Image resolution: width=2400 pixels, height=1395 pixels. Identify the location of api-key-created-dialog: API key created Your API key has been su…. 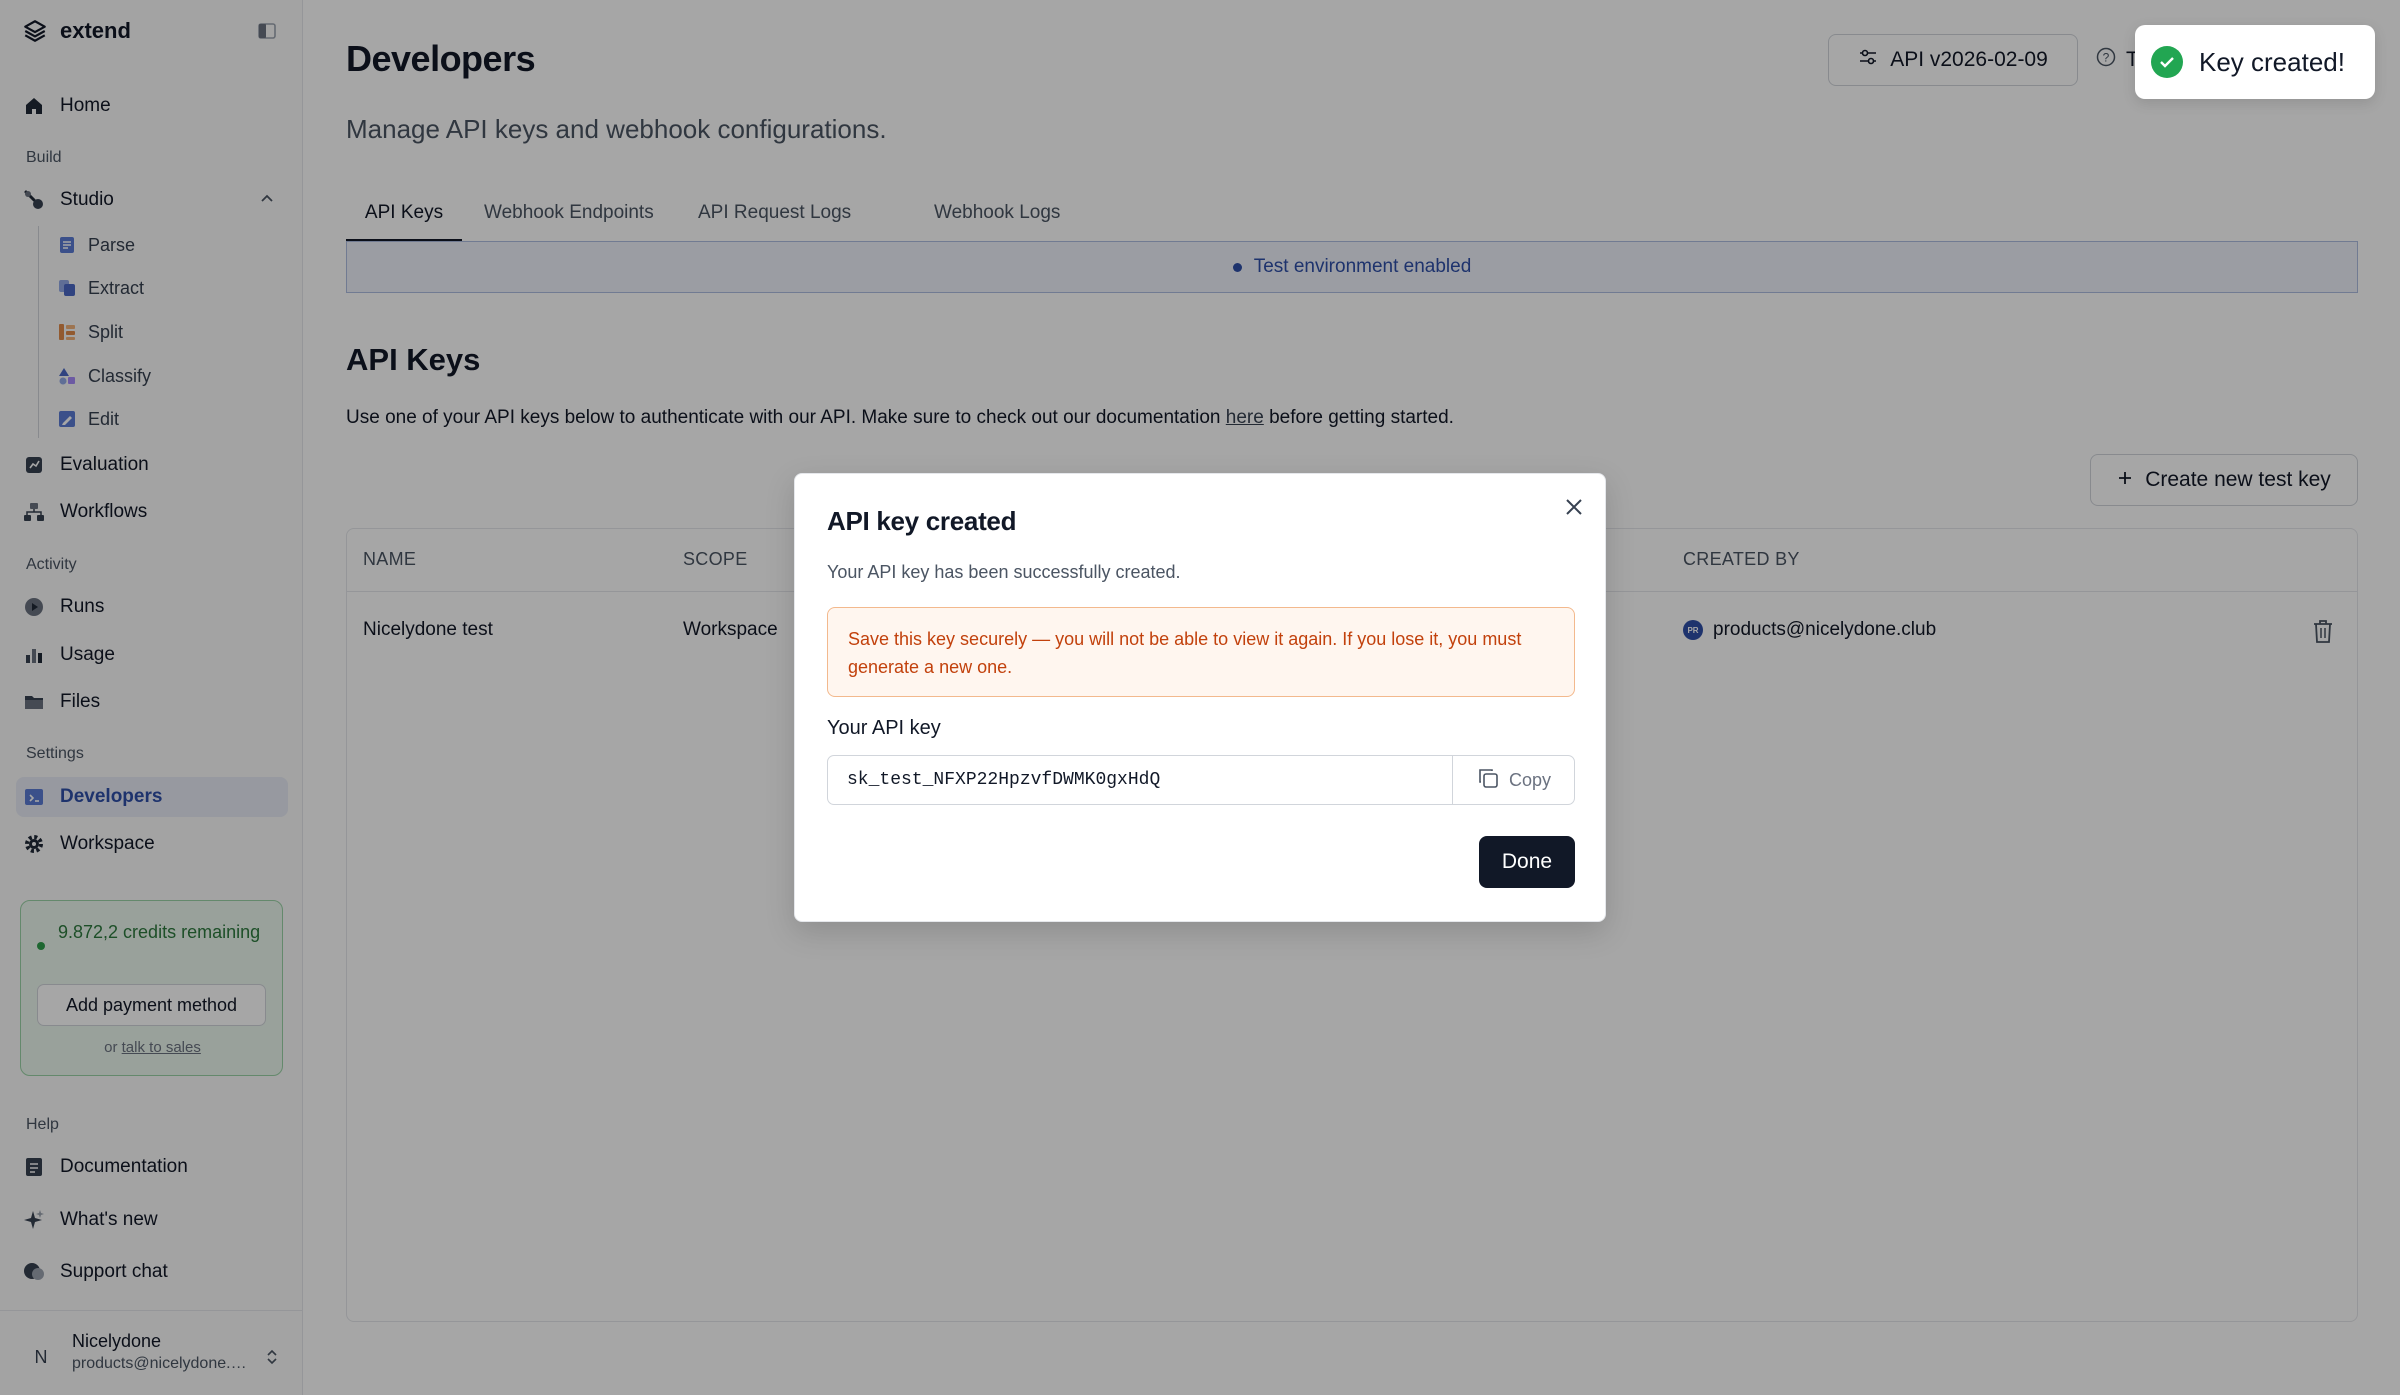
(1200, 697).